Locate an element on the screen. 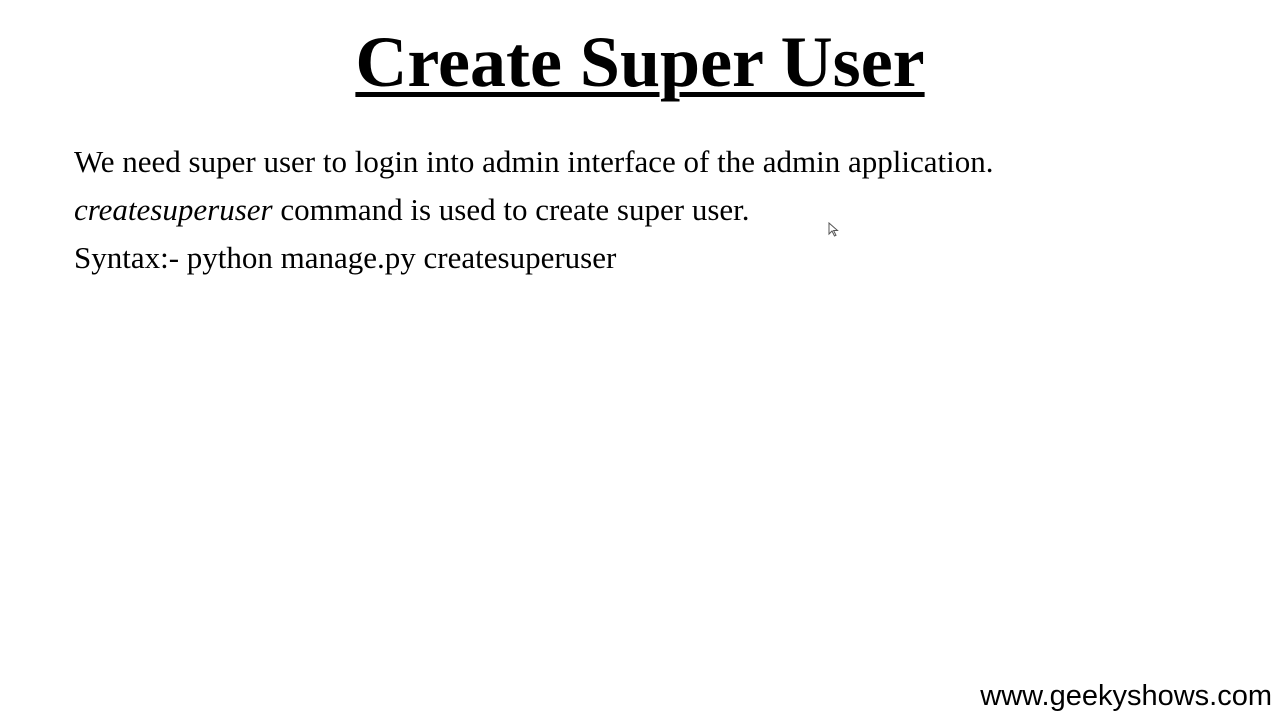  slide-title: Create Super User is located at coordinates (640, 62).